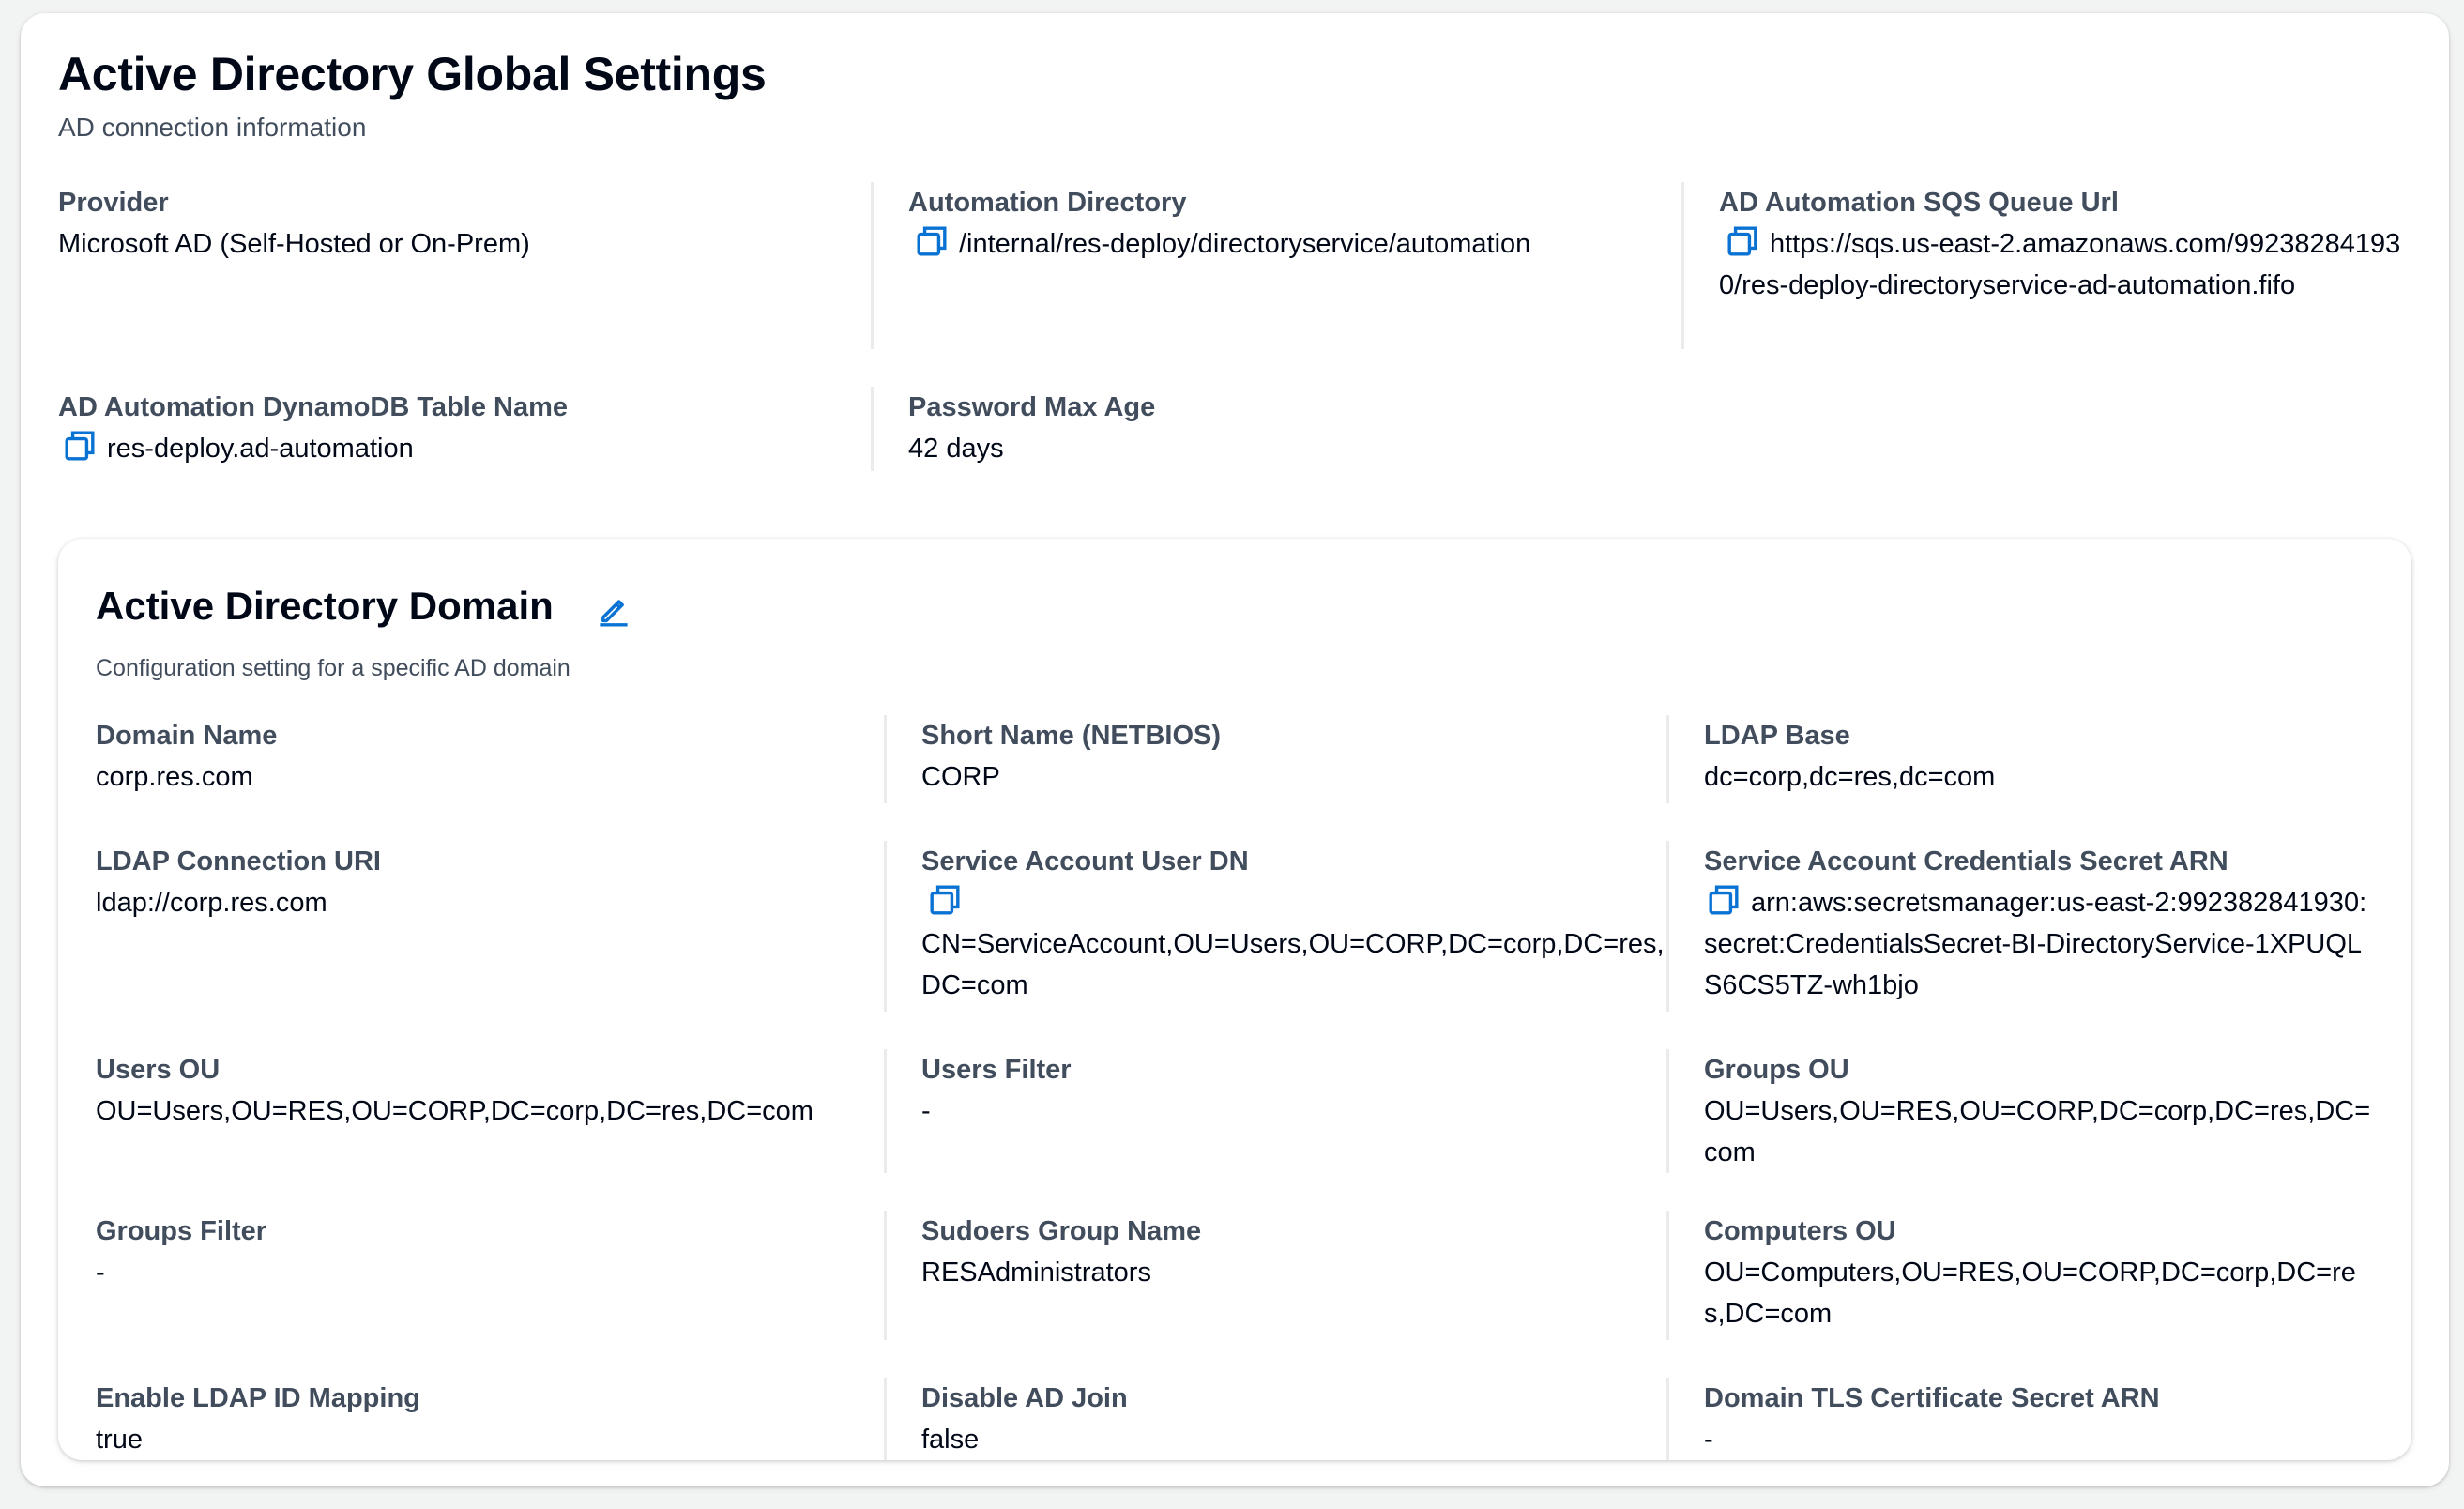 Image resolution: width=2464 pixels, height=1509 pixels. Describe the element at coordinates (1800, 1231) in the screenshot. I see `field-label: Computers OU` at that location.